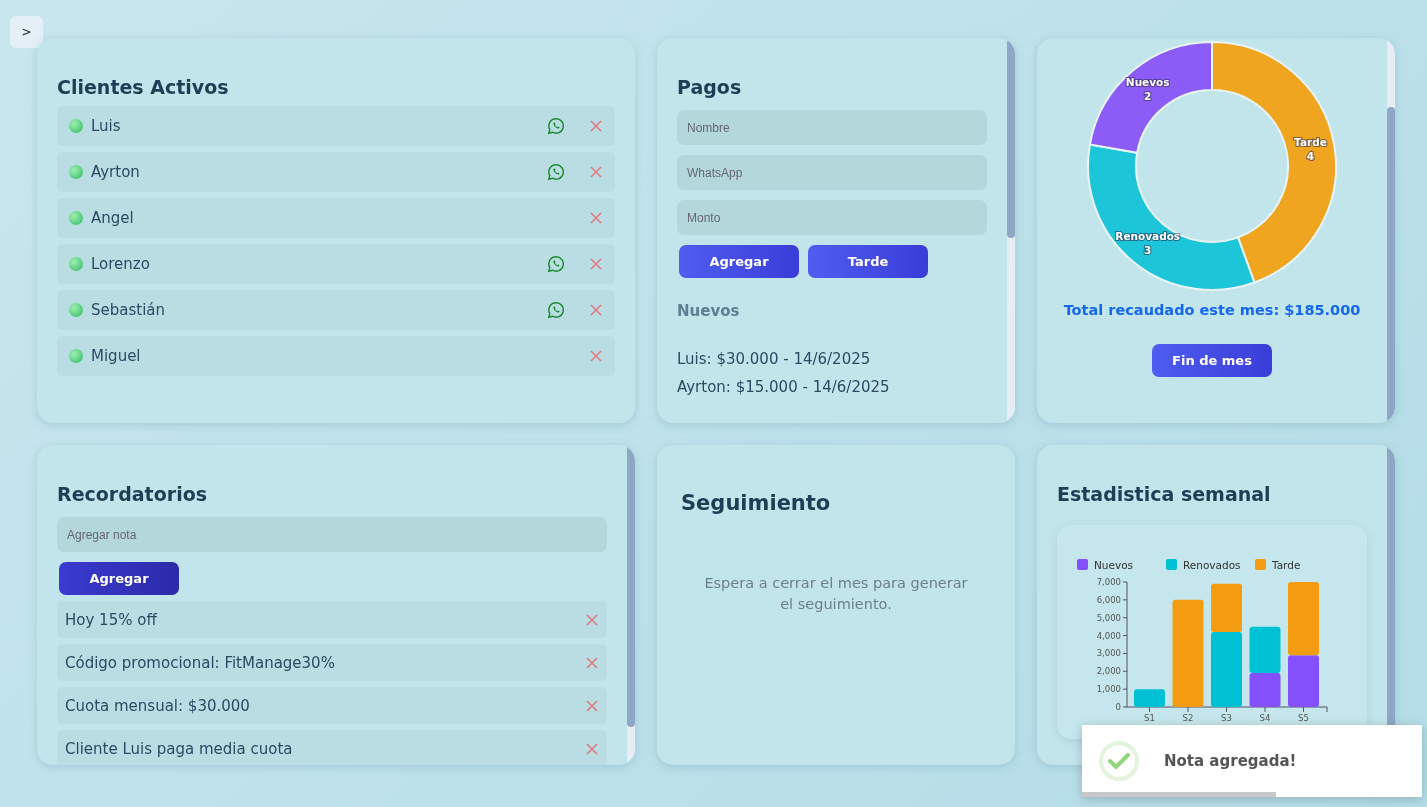 The image size is (1427, 807). I want to click on action-button: Agregar, so click(739, 261).